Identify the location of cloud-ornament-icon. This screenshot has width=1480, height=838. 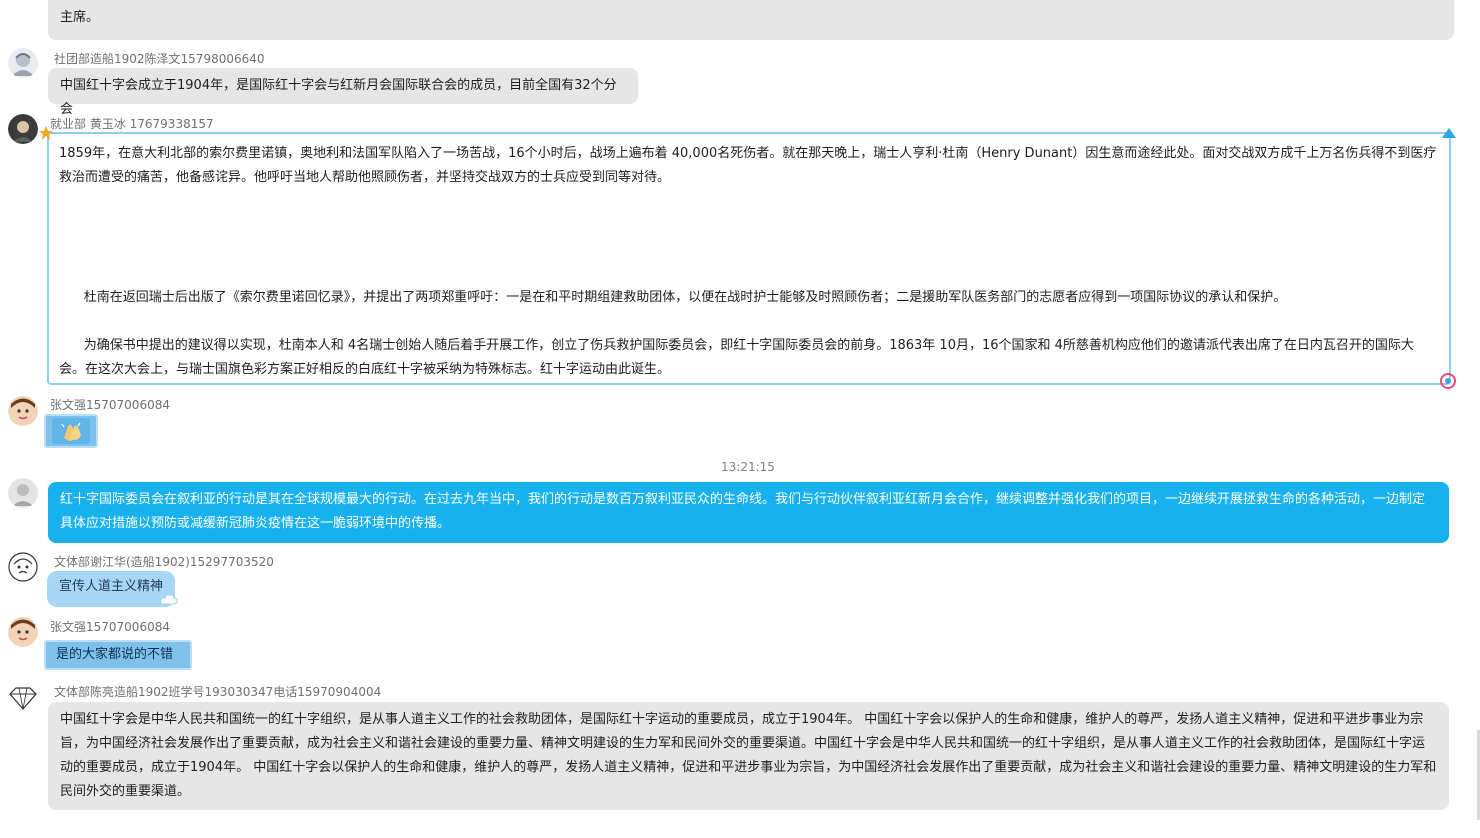
(169, 599).